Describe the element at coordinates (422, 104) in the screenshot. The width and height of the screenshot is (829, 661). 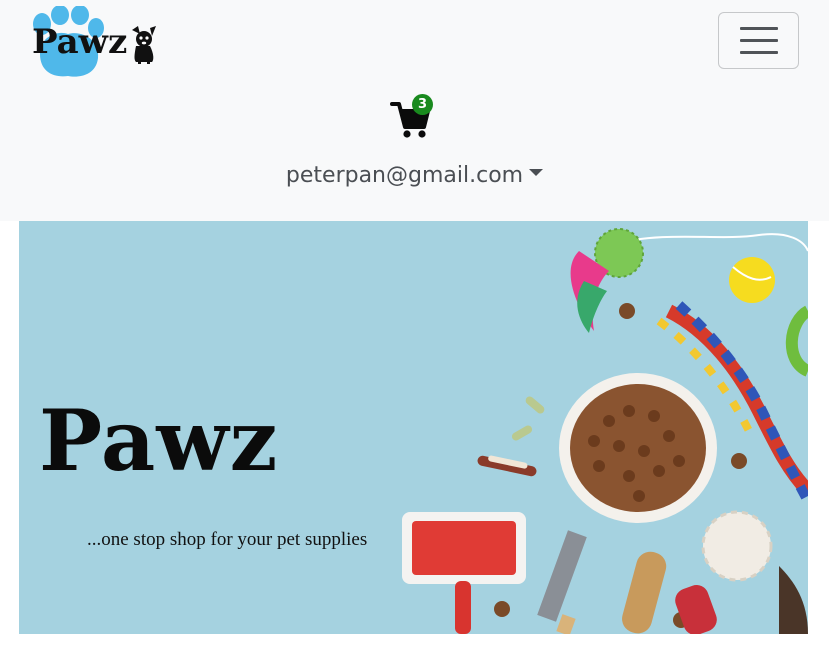
I see `cart-count-badge: 3` at that location.